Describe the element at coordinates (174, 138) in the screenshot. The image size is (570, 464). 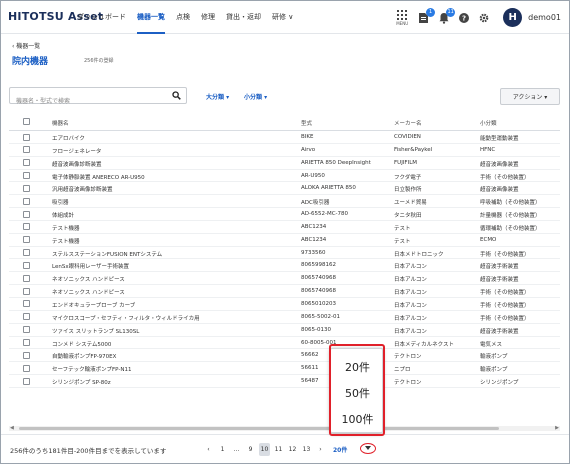
I see `cell-name: エアロバイク` at that location.